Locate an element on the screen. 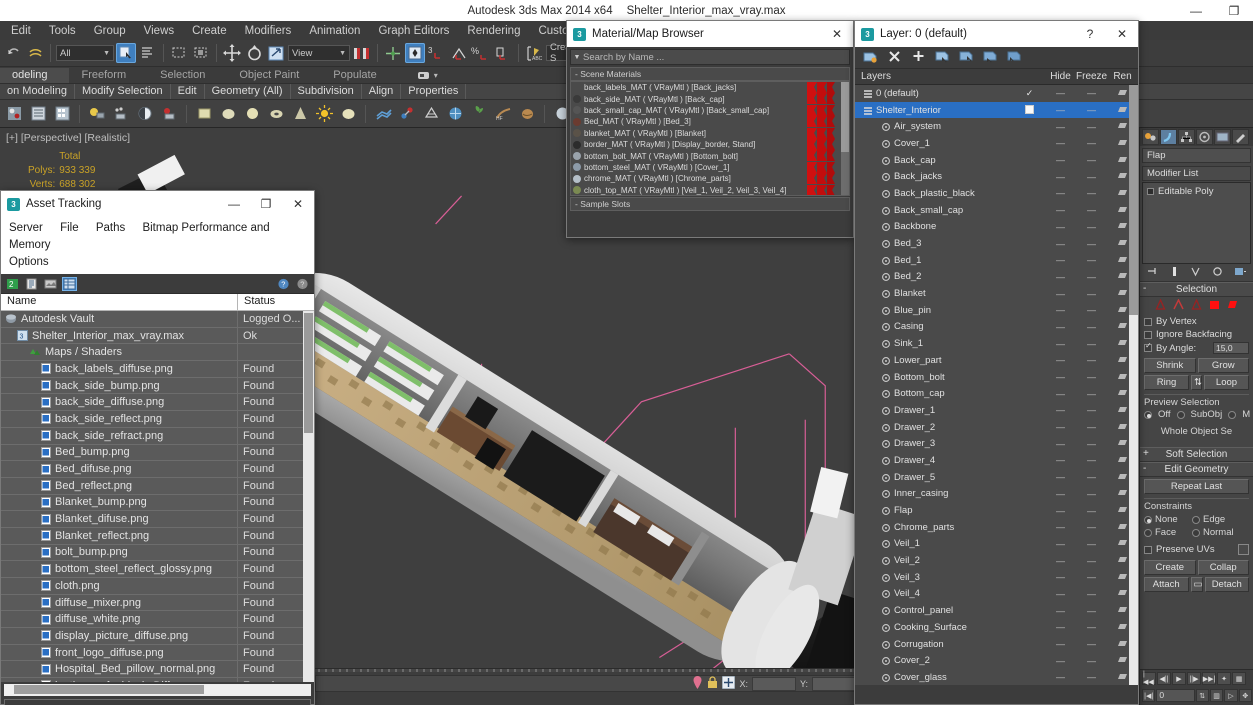 Image resolution: width=1253 pixels, height=705 pixels. cloth-modifier-icon is located at coordinates (527, 114).